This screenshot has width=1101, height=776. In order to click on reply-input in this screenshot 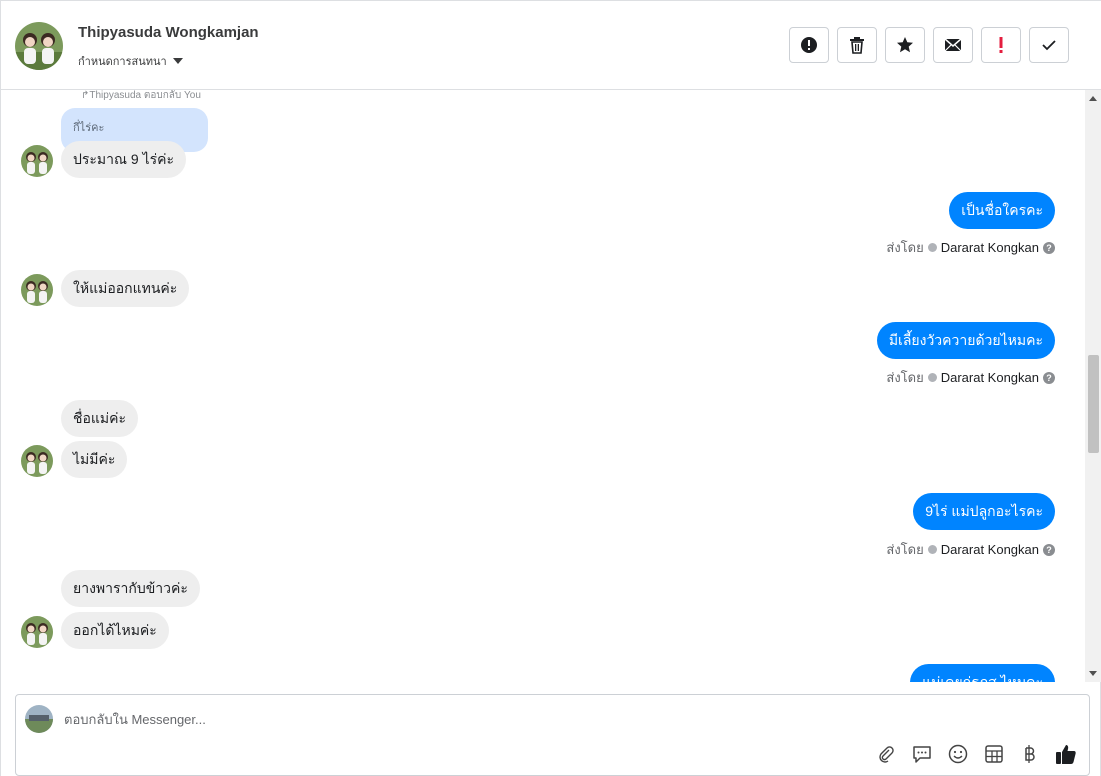, I will do `click(514, 719)`.